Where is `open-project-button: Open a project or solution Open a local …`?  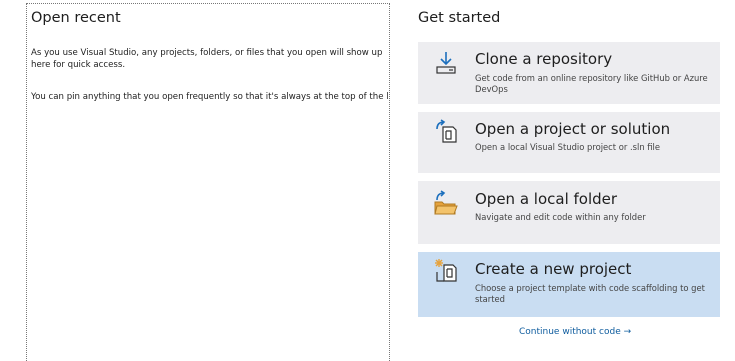 open-project-button: Open a project or solution Open a local … is located at coordinates (569, 142).